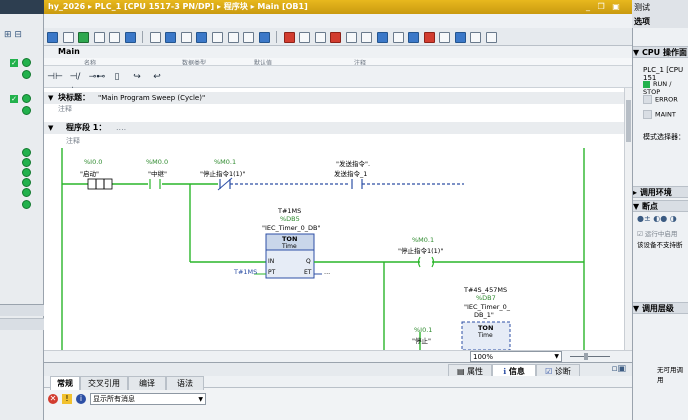 The image size is (688, 420). What do you see at coordinates (485, 335) in the screenshot?
I see `timer2-sub: Time` at bounding box center [485, 335].